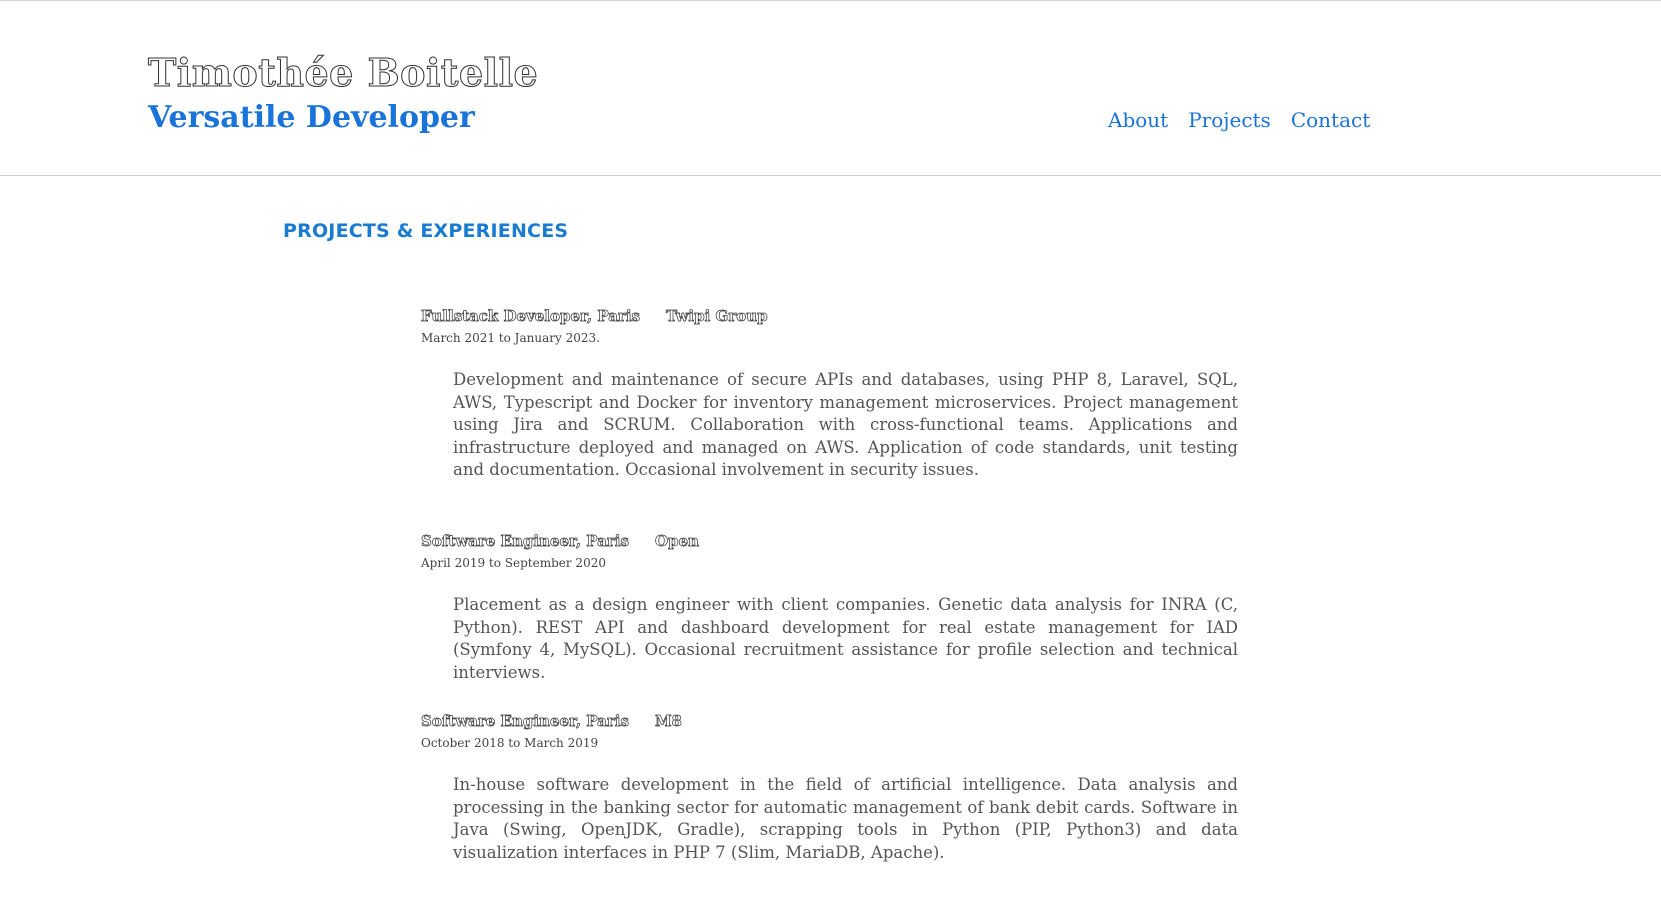 This screenshot has width=1661, height=922. I want to click on nav-link-projects: Projects, so click(1229, 120).